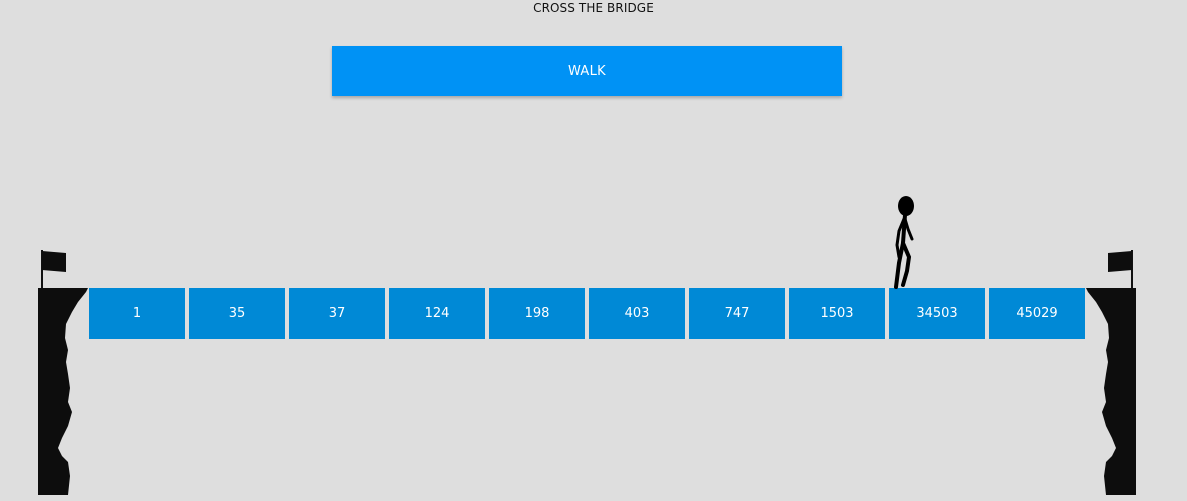 This screenshot has width=1187, height=501. What do you see at coordinates (237, 313) in the screenshot?
I see `plank-2: 35` at bounding box center [237, 313].